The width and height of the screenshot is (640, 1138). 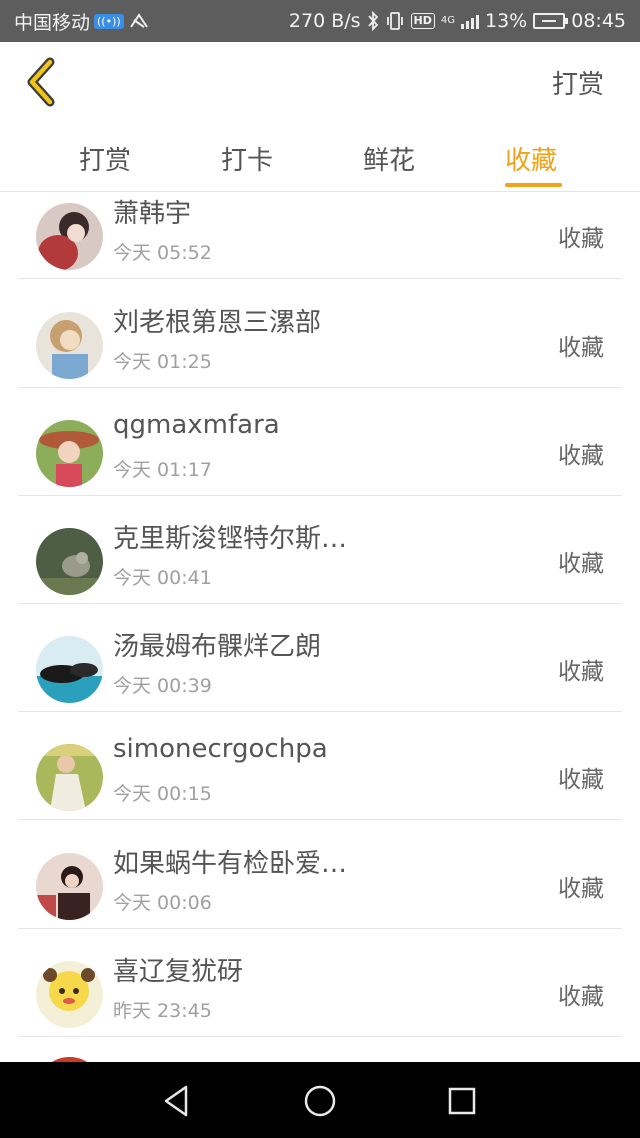 What do you see at coordinates (138, 20) in the screenshot?
I see `signal-off-icon` at bounding box center [138, 20].